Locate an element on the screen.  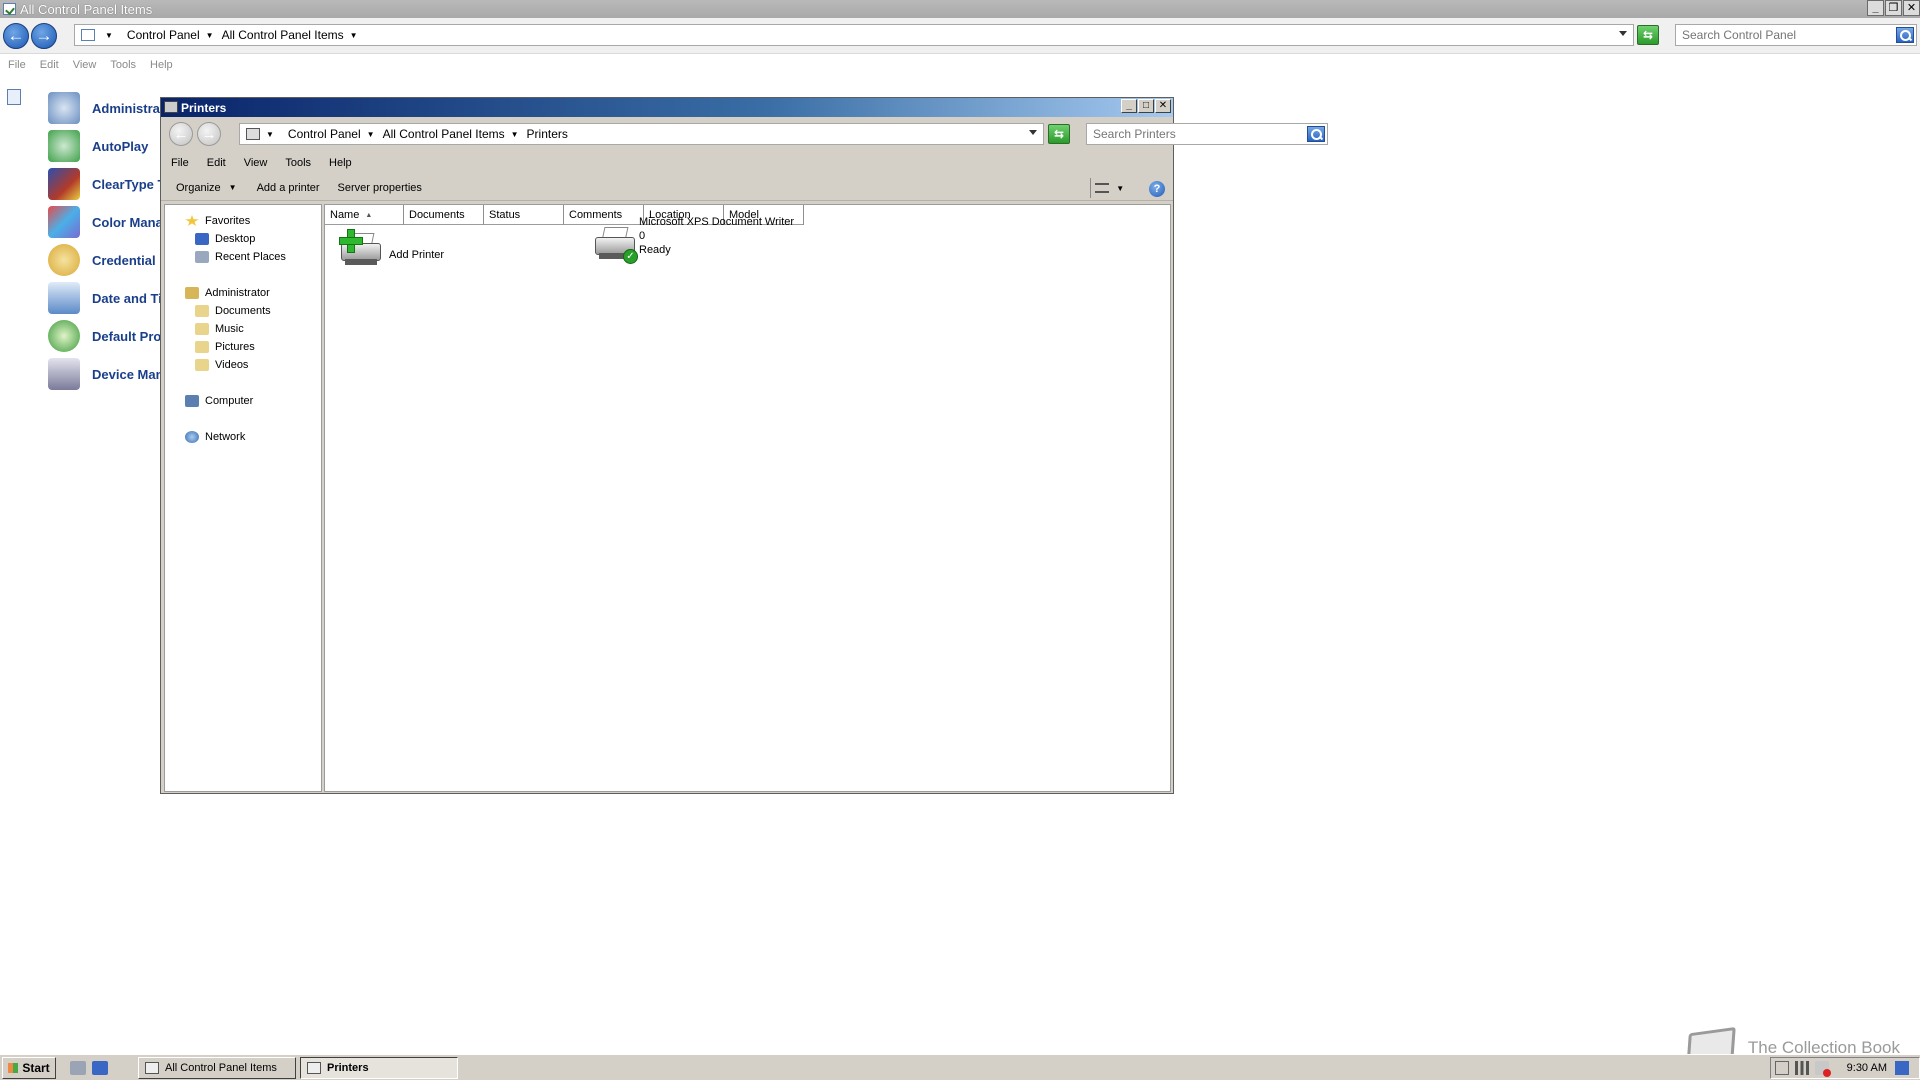
cp-item-cleartype: ClearType T is located at coordinates (106, 184).